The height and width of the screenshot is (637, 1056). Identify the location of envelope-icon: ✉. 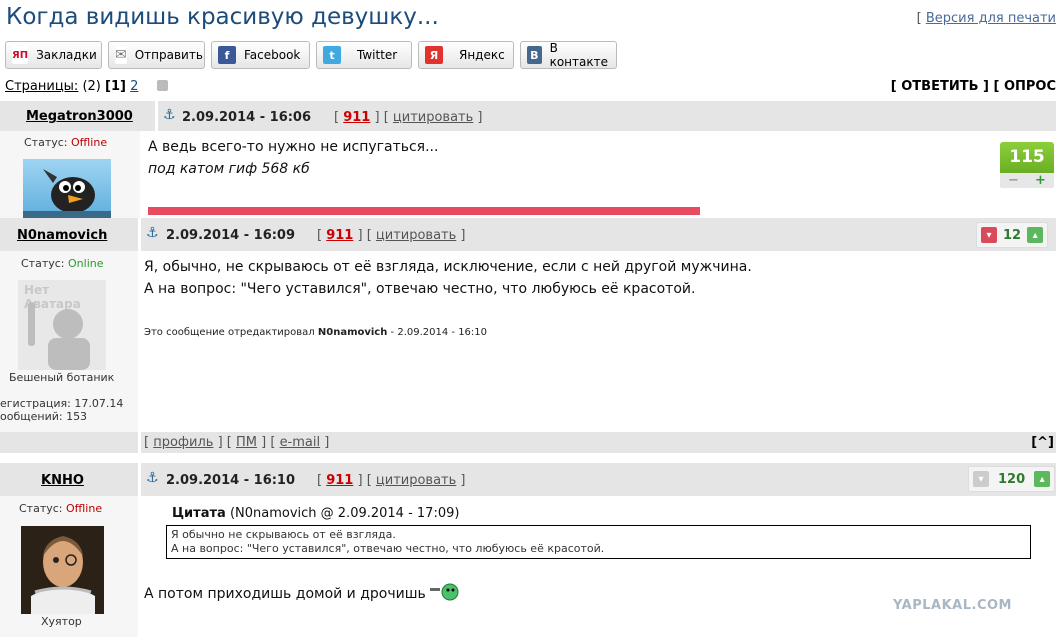
(121, 55).